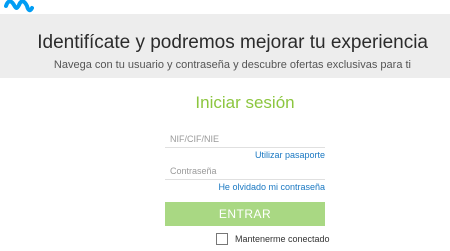 The width and height of the screenshot is (450, 251). I want to click on password-field, so click(245, 171).